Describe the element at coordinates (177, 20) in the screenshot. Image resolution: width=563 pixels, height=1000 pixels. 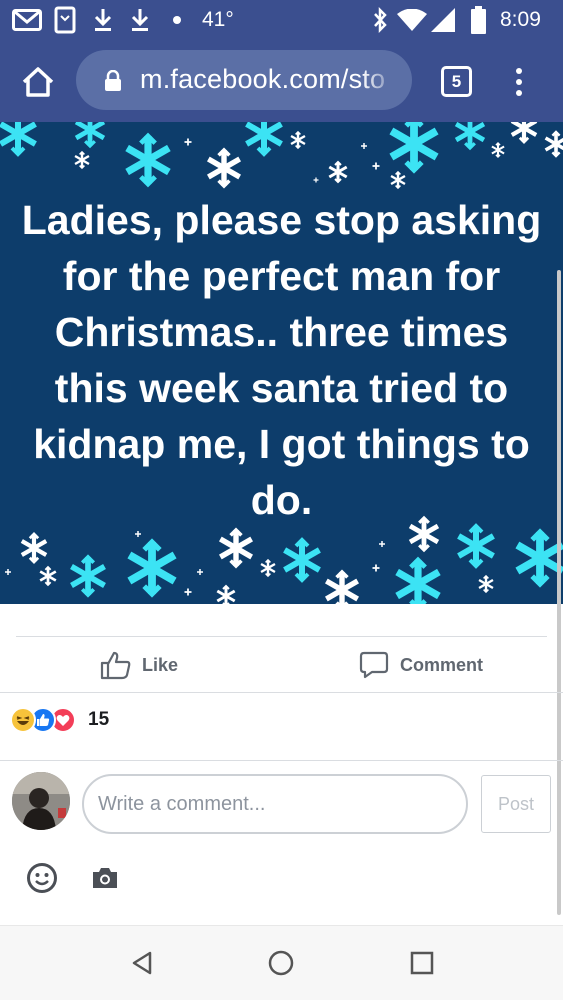
I see `dot-icon` at that location.